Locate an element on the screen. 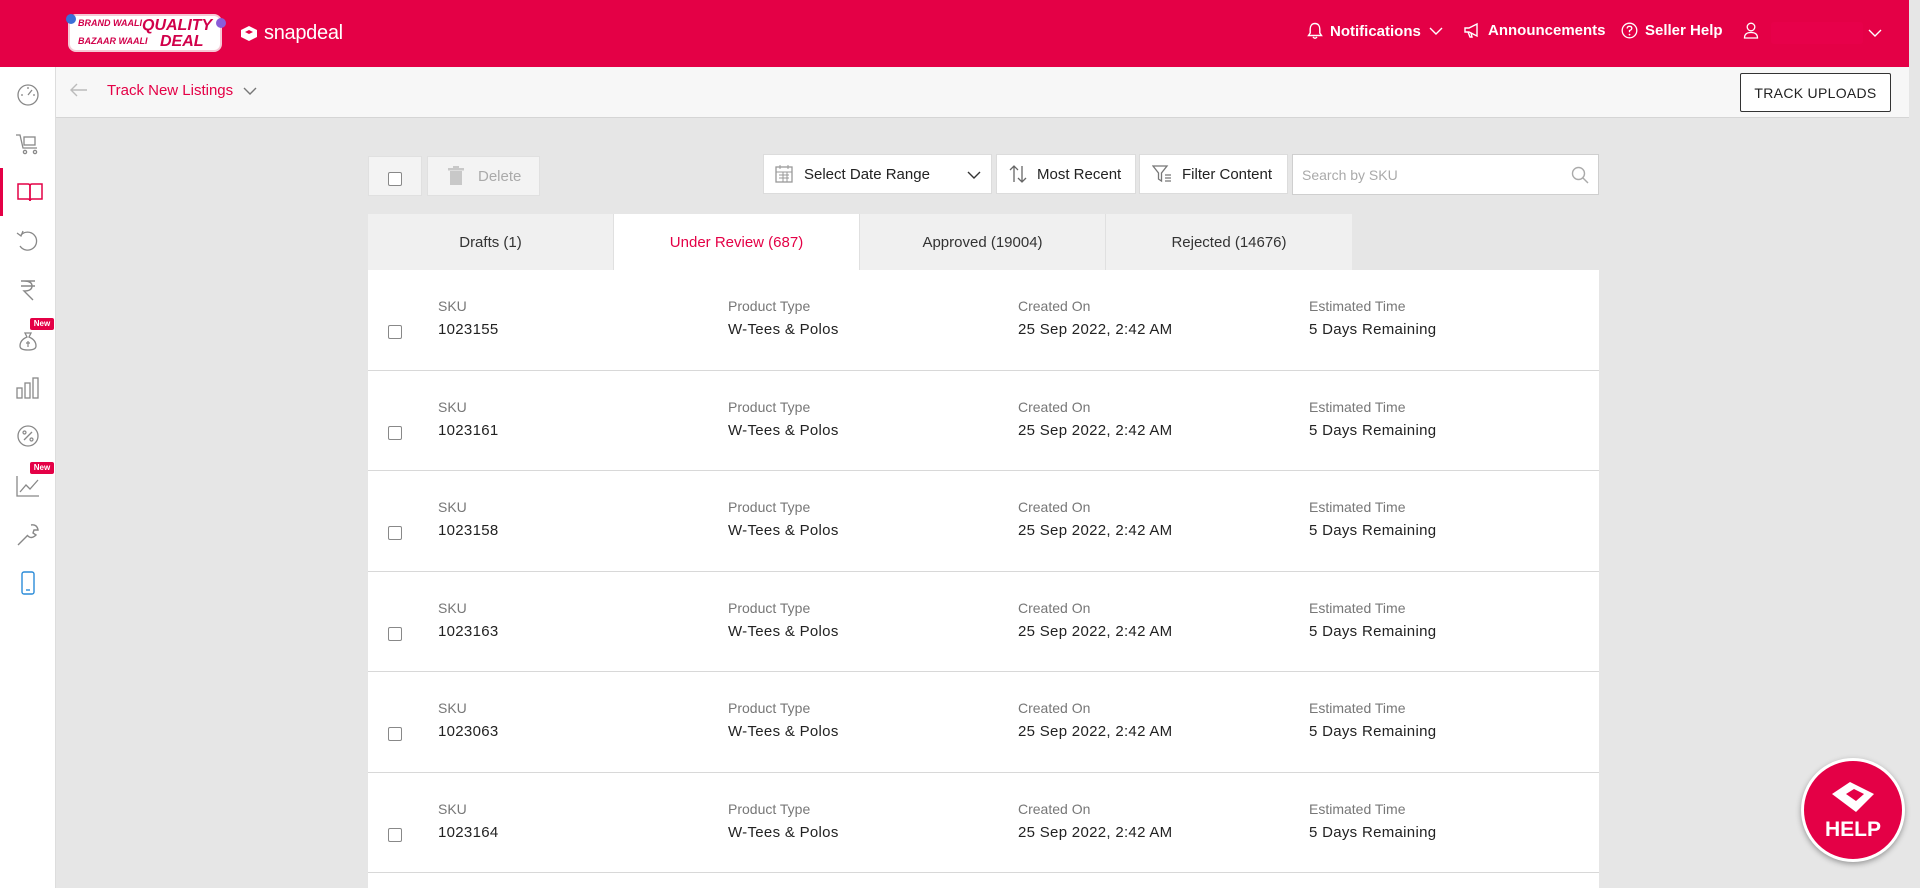 The width and height of the screenshot is (1920, 888). sidebar-item-catalog is located at coordinates (28, 192).